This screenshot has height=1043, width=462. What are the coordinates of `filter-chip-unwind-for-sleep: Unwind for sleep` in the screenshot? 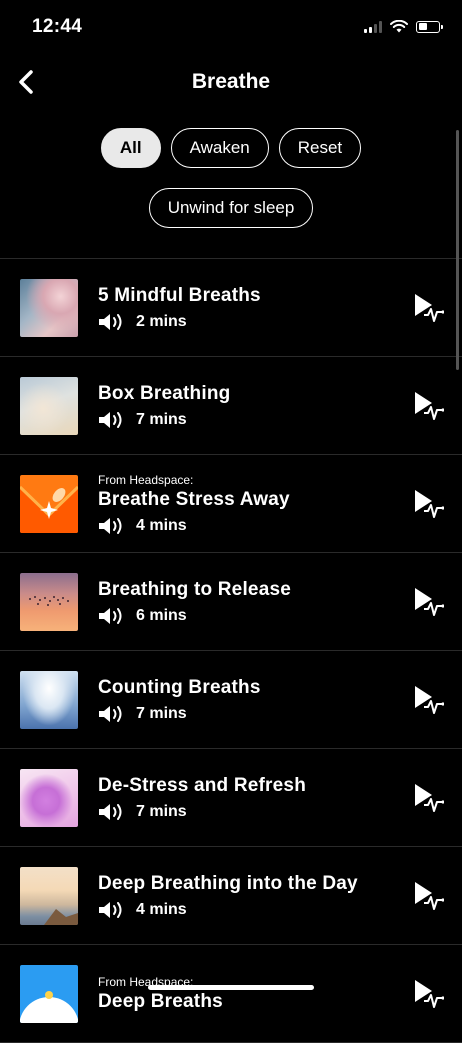 It's located at (231, 208).